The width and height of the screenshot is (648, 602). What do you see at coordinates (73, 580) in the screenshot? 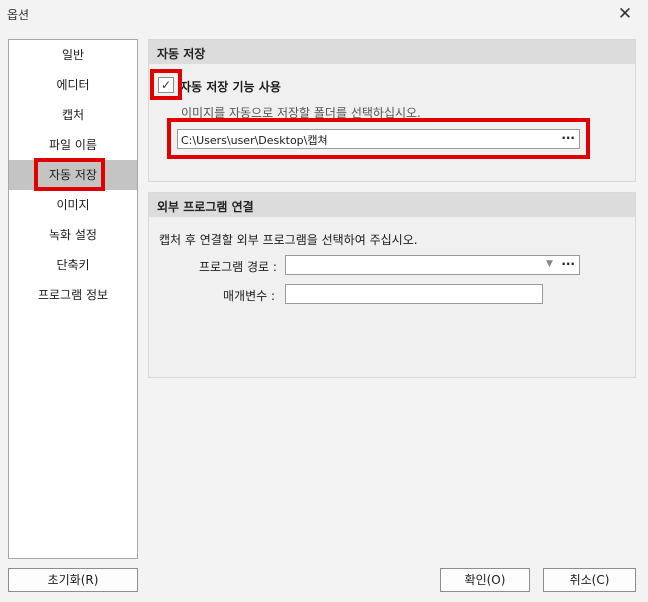
I see `reset-button: 초기화(R)` at bounding box center [73, 580].